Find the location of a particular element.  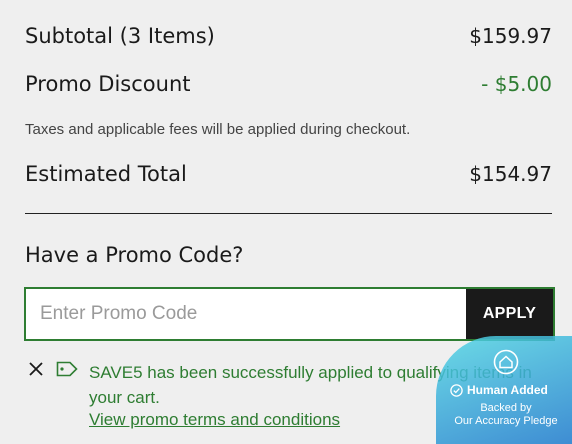

divider is located at coordinates (288, 213).